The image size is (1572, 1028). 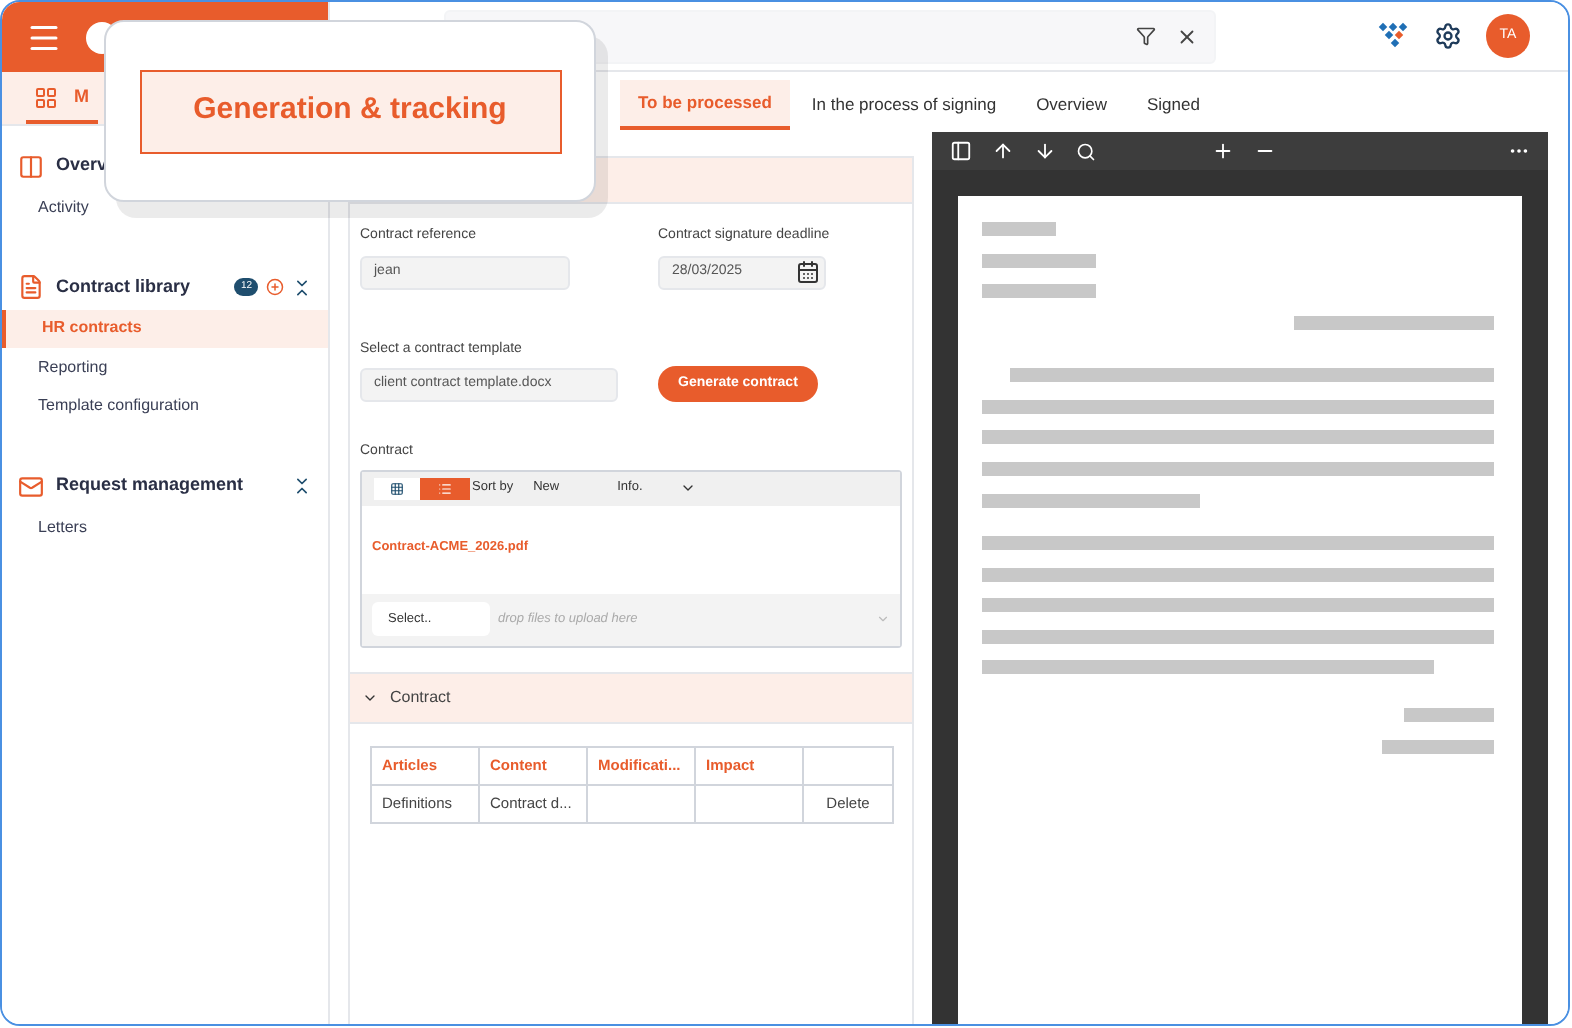 I want to click on list-view-button, so click(x=445, y=488).